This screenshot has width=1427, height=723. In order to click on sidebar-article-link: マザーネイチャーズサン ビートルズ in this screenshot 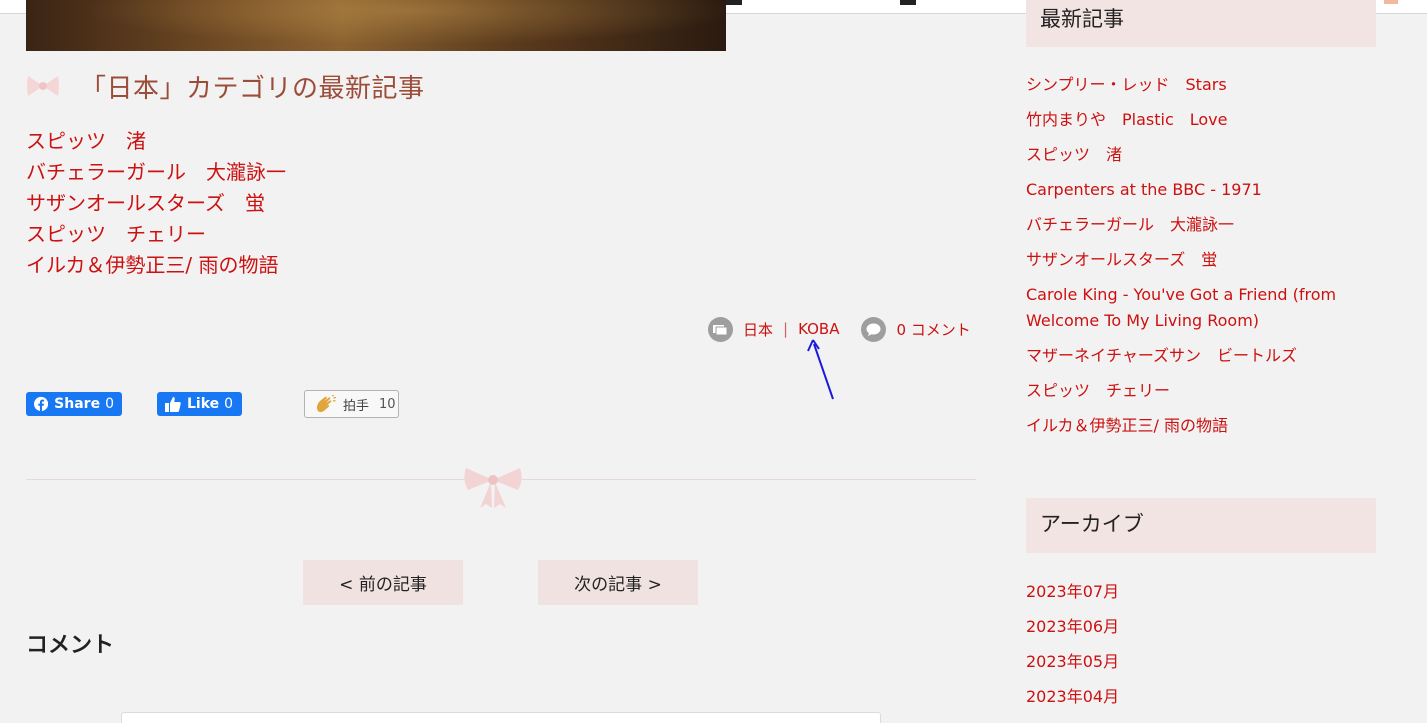, I will do `click(1161, 355)`.